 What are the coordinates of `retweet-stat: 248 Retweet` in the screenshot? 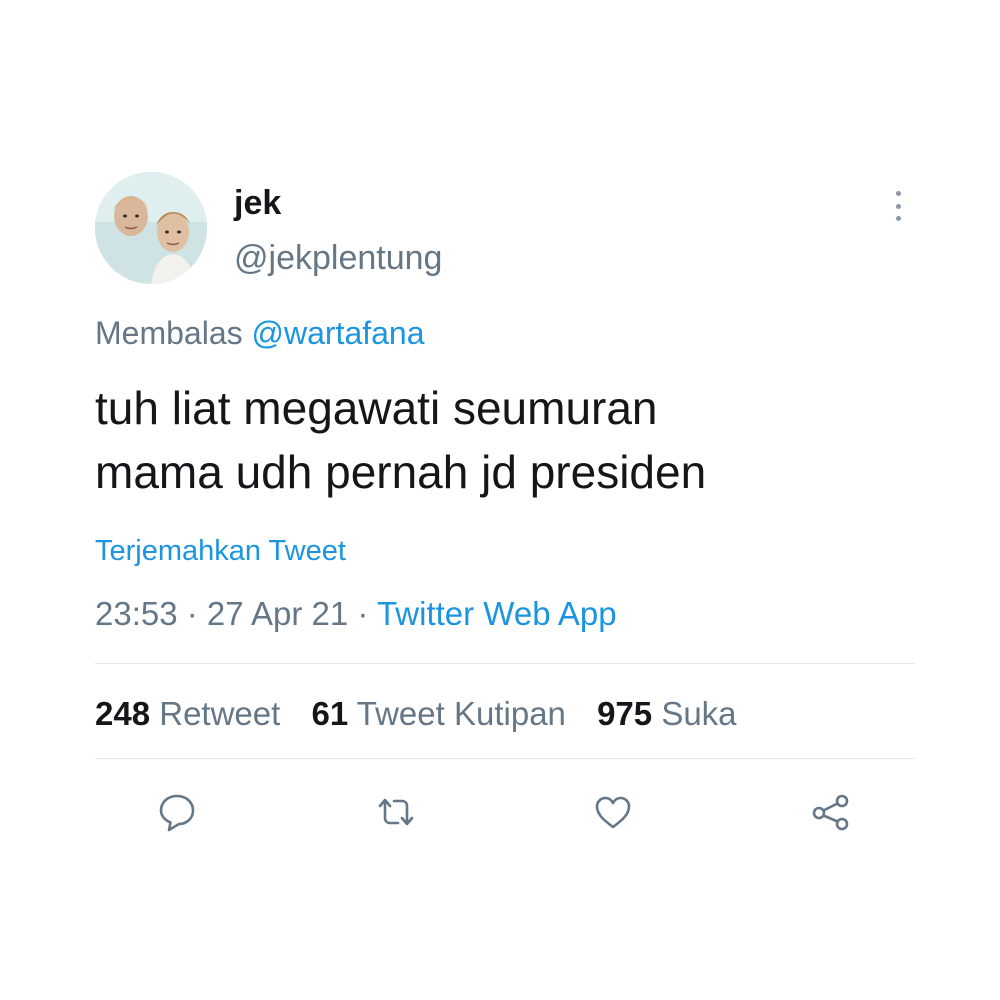 It's located at (187, 713).